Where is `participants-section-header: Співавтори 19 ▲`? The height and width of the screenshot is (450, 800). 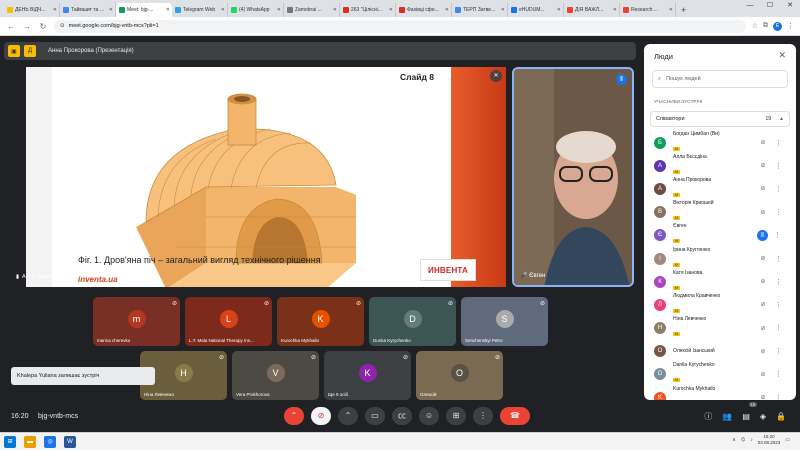 participants-section-header: Співавтори 19 ▲ is located at coordinates (720, 119).